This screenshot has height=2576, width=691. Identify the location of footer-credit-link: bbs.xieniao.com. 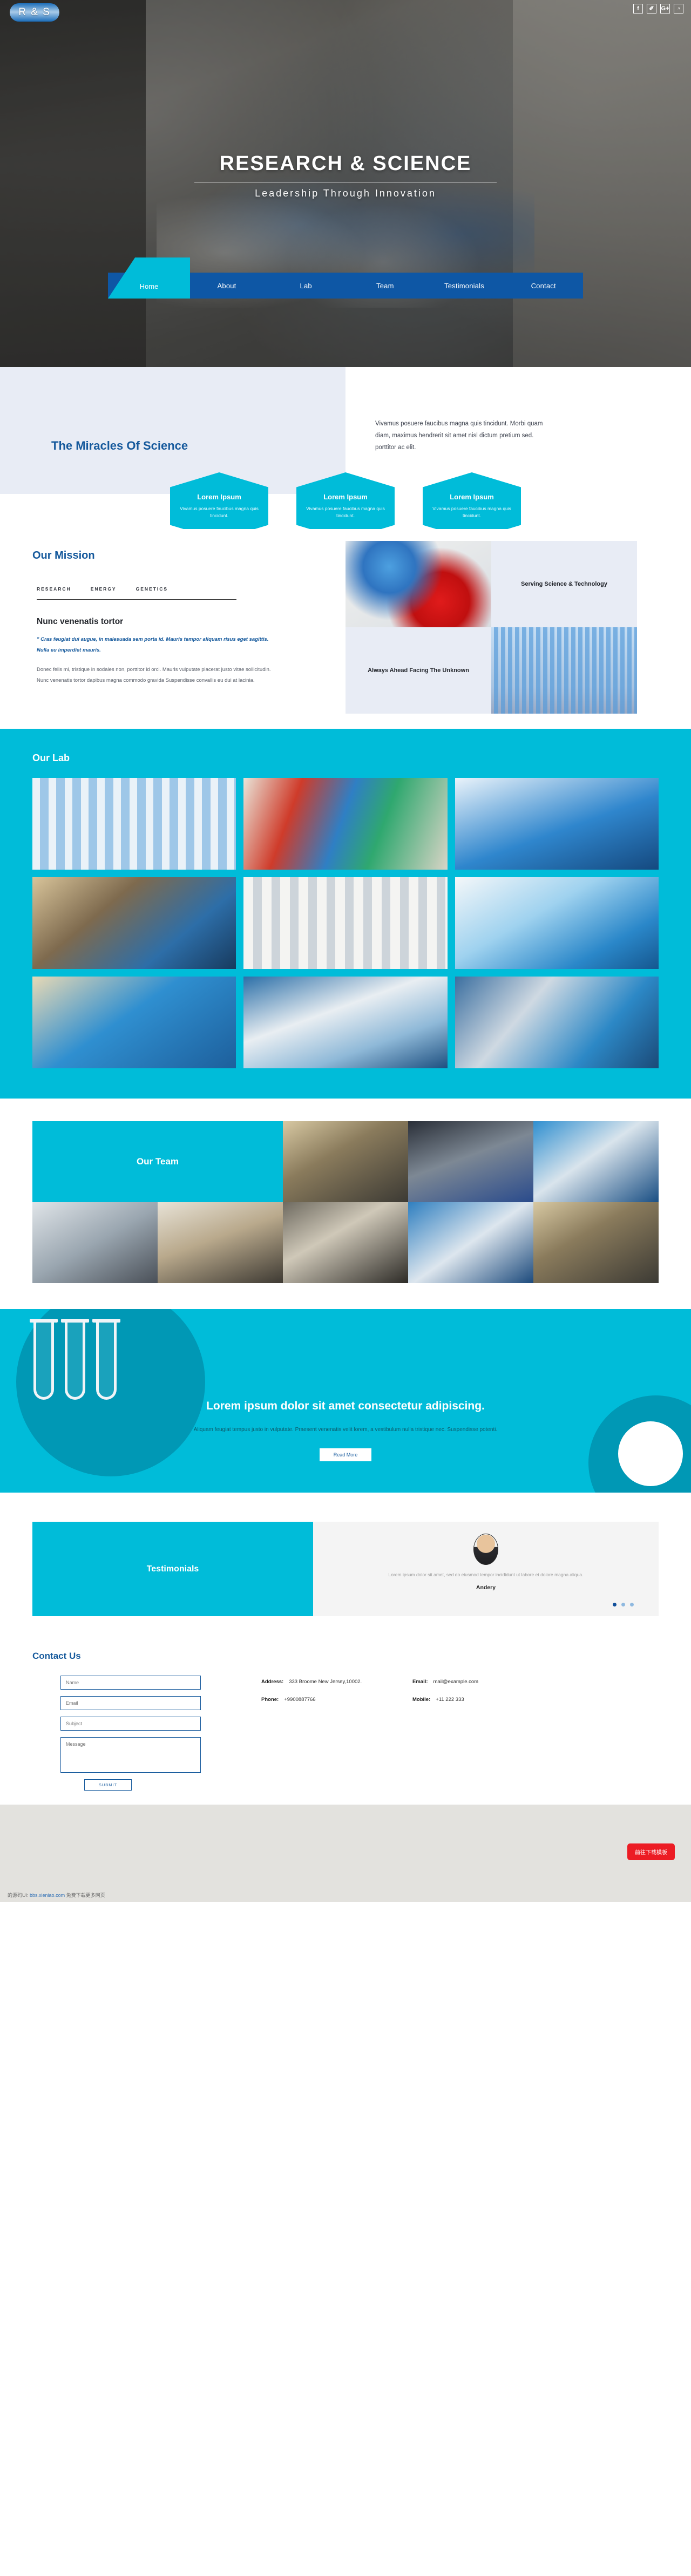
(47, 1895).